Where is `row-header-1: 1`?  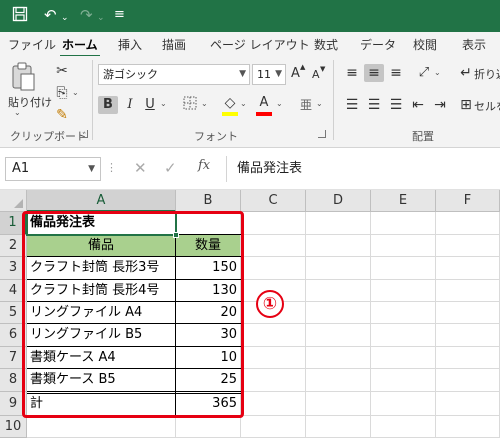 row-header-1: 1 is located at coordinates (13, 223).